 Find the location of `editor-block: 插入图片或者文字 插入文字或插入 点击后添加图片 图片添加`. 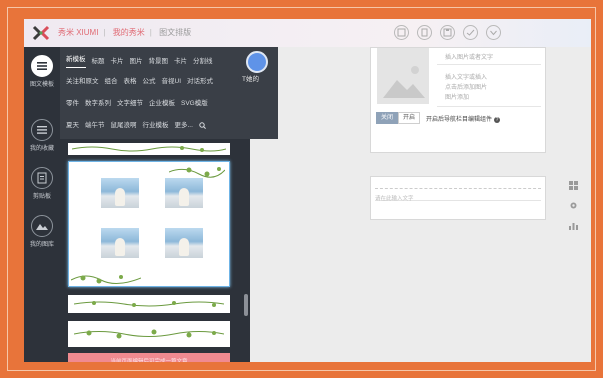

editor-block: 插入图片或者文字 插入文字或插入 点击后添加图片 图片添加 is located at coordinates (458, 100).